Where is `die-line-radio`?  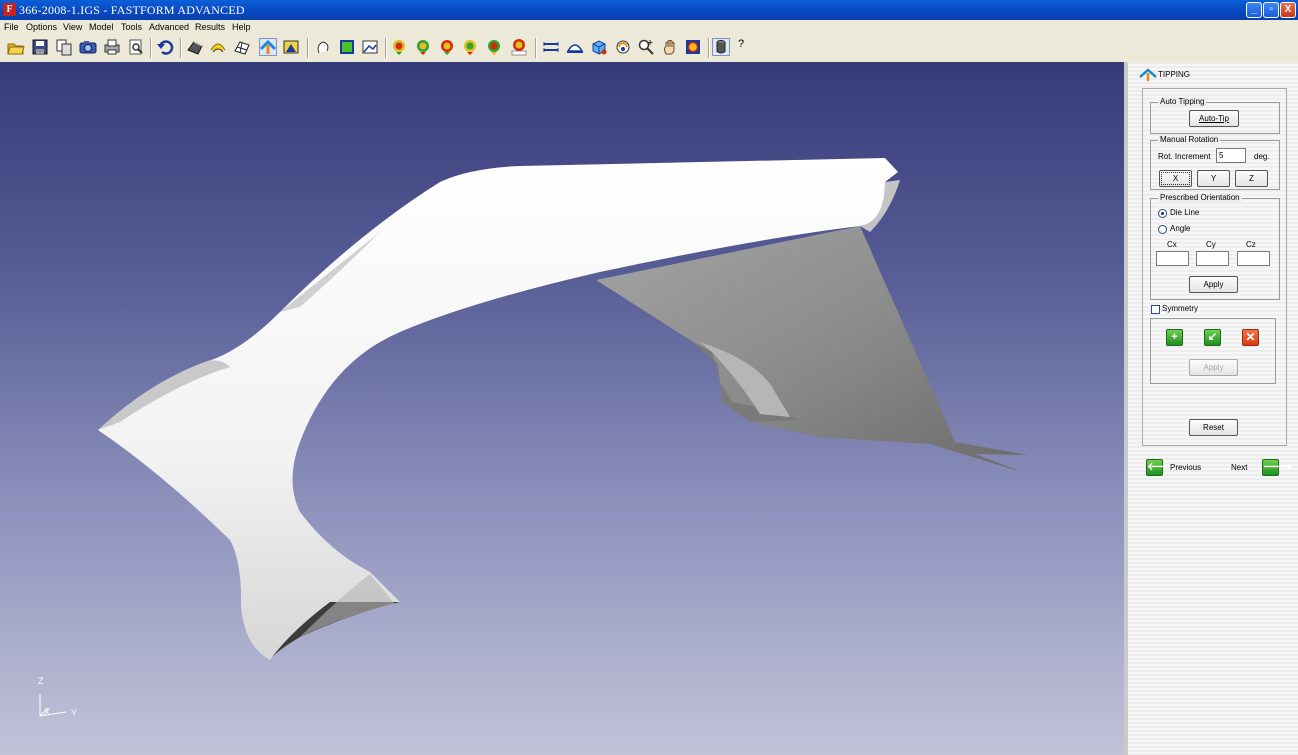
die-line-radio is located at coordinates (1162, 213).